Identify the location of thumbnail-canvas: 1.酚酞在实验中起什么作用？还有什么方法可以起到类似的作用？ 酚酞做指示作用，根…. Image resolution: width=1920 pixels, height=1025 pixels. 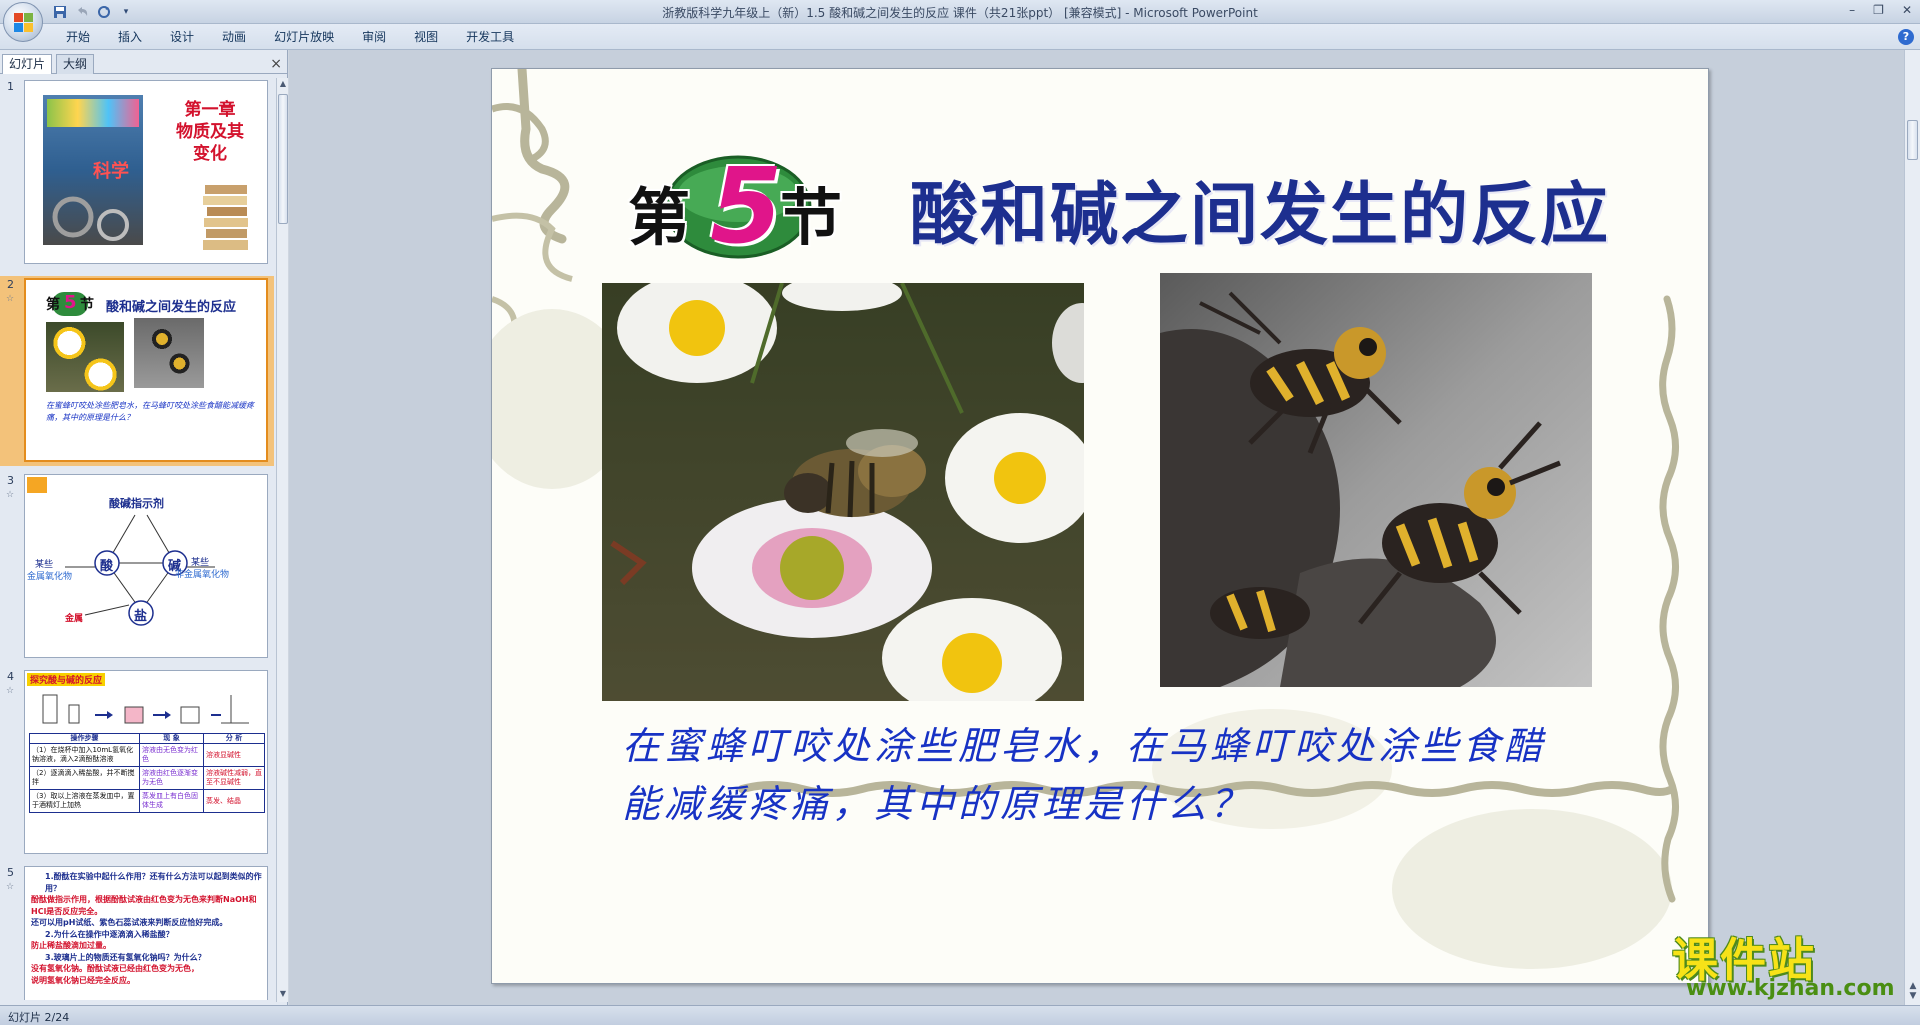
(146, 933).